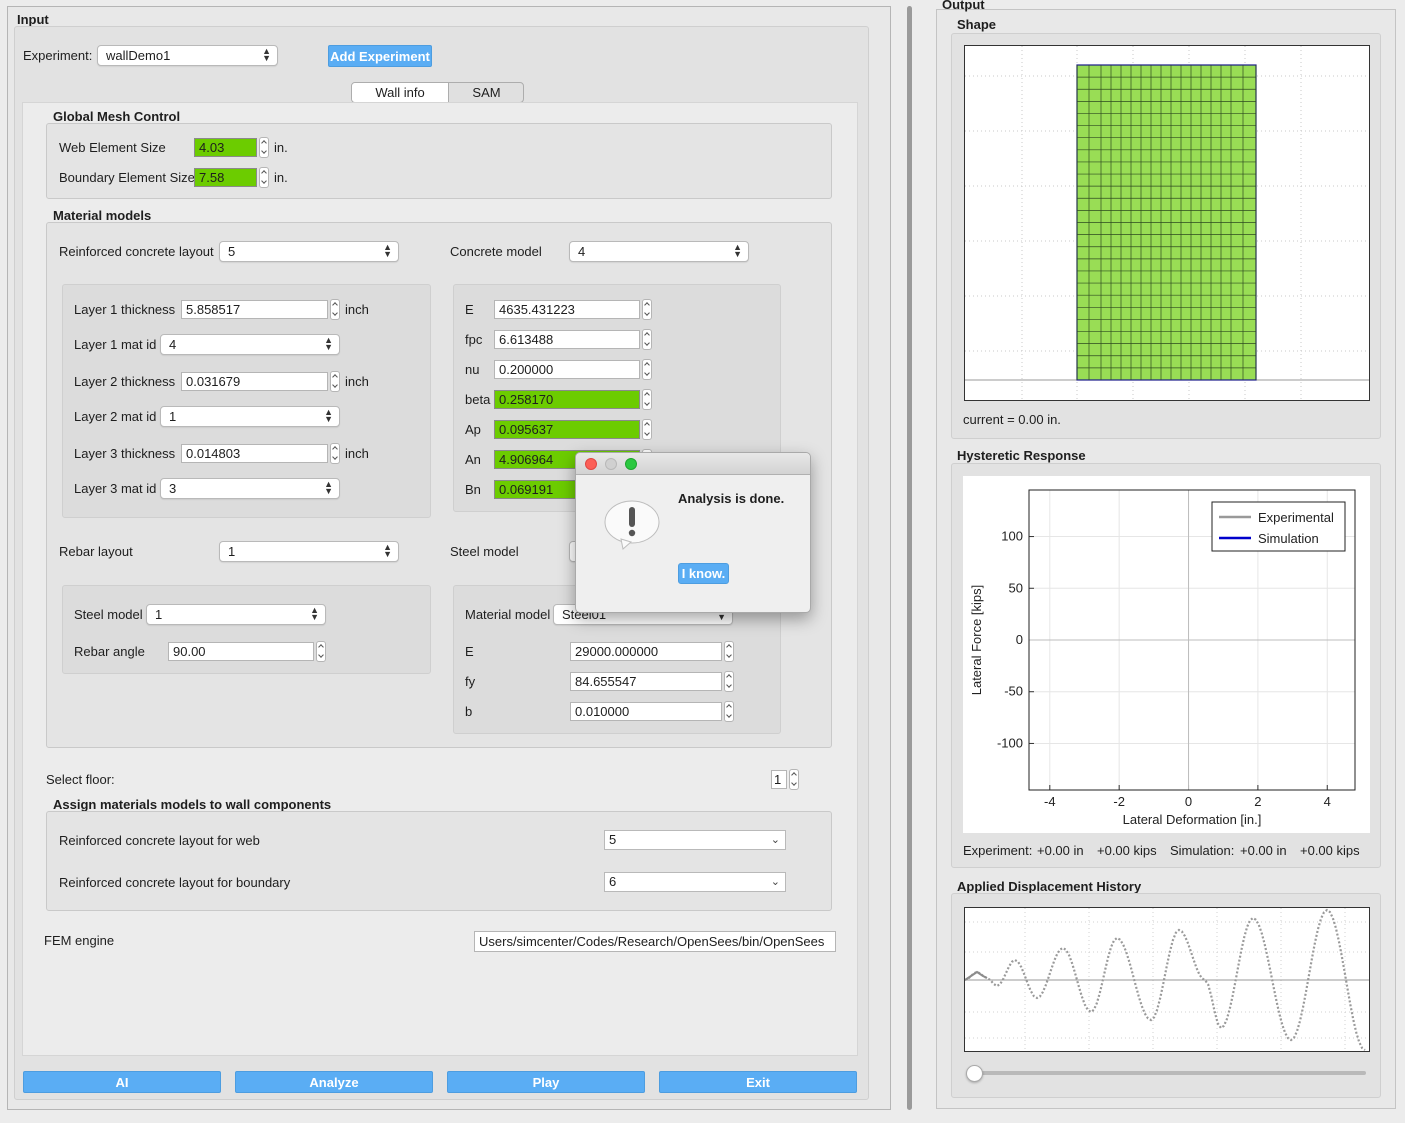 The width and height of the screenshot is (1405, 1123). I want to click on shape-title: Shape, so click(977, 24).